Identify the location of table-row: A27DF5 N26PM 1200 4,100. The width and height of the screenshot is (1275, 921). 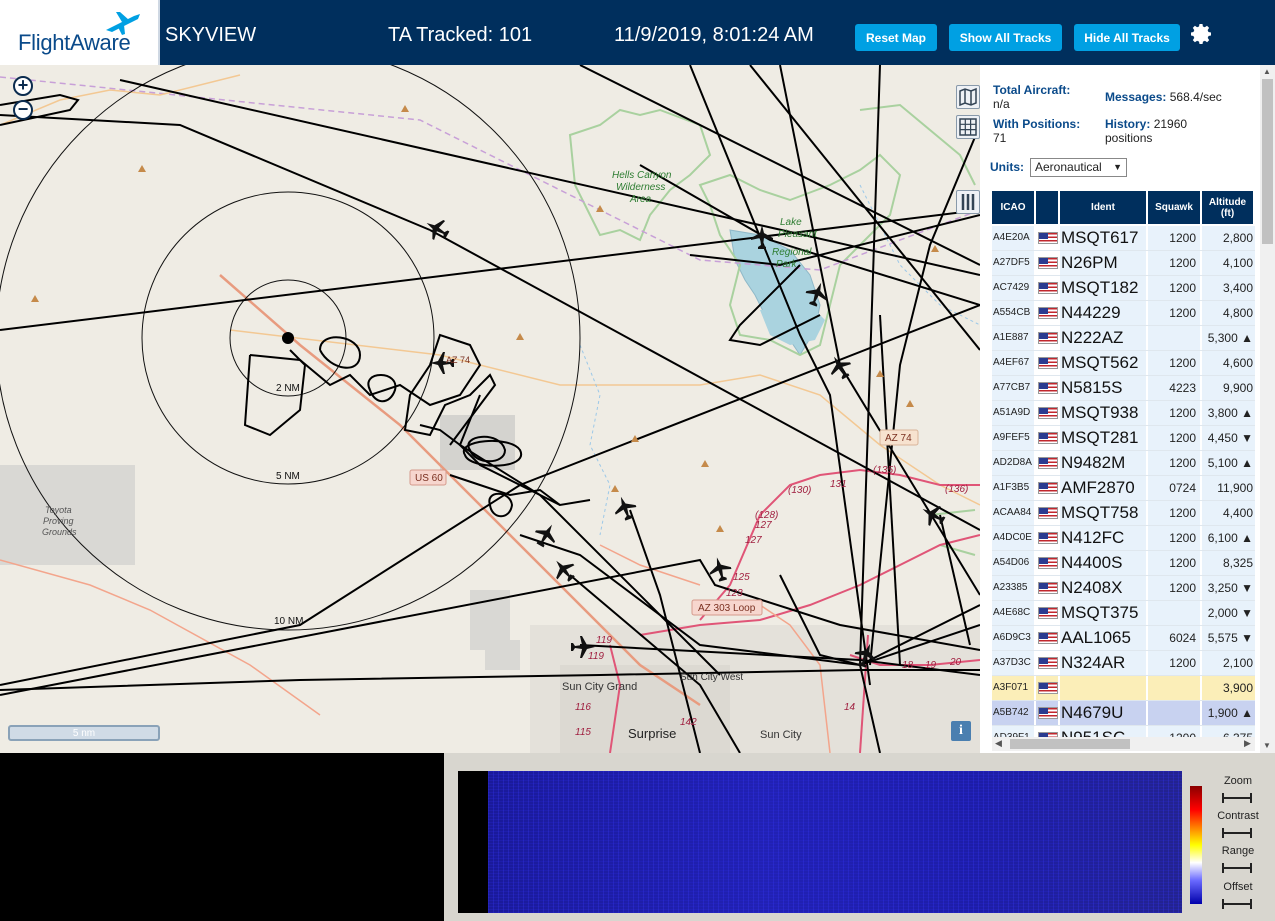
(1123, 263).